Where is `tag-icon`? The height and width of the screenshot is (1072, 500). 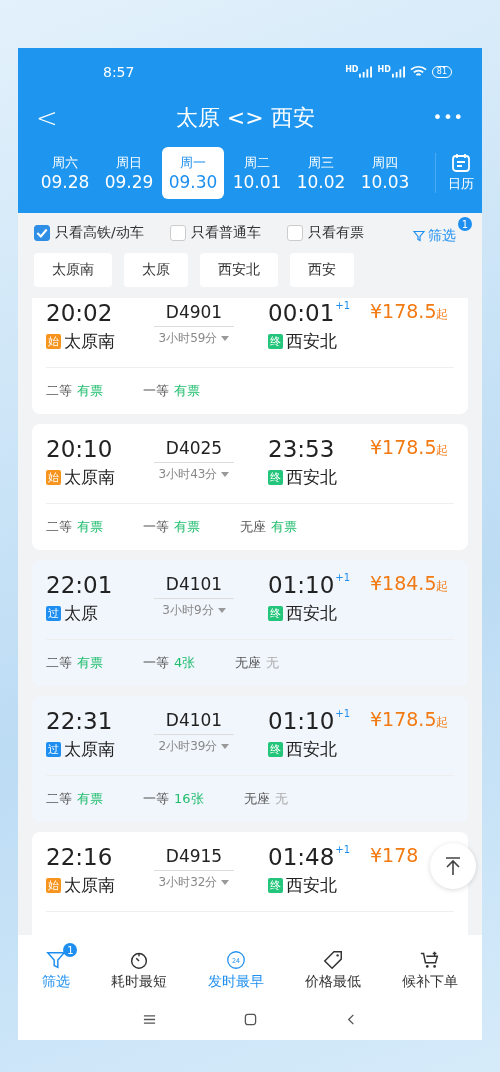
tag-icon is located at coordinates (332, 960).